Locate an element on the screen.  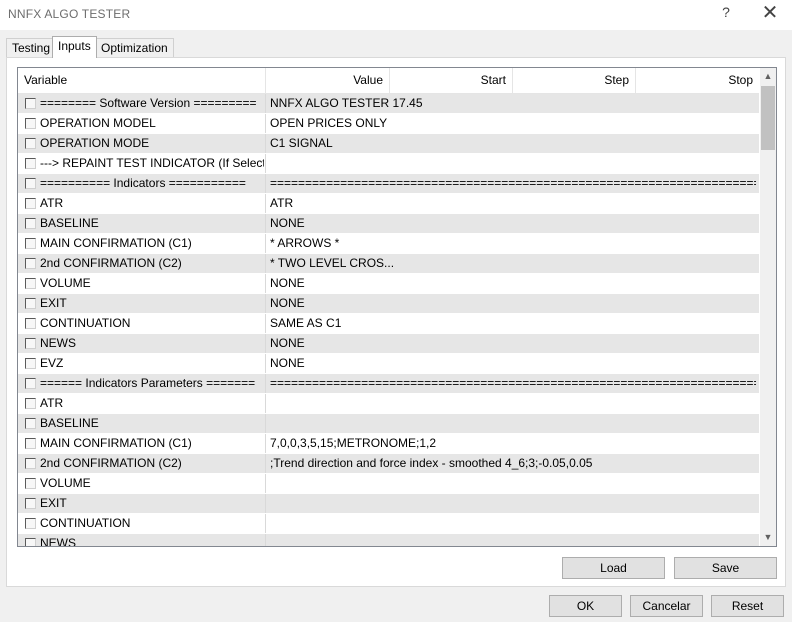
variable-cell: BASELINE is located at coordinates (69, 223).